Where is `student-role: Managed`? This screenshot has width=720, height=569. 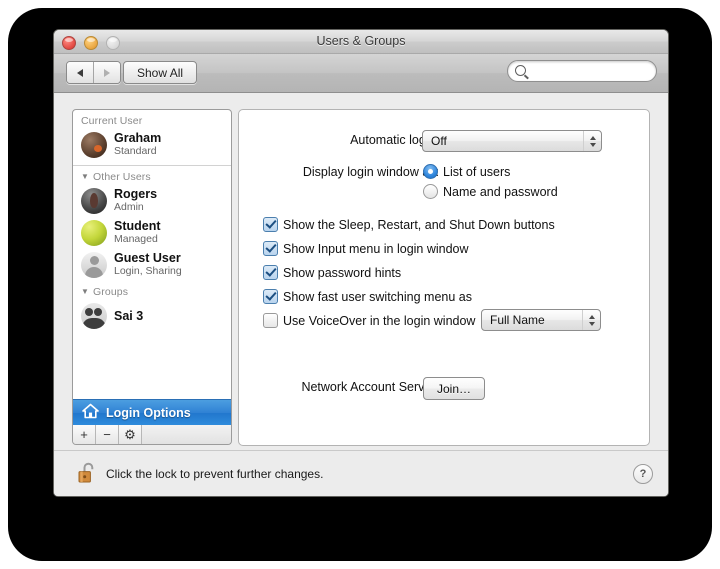
student-role: Managed is located at coordinates (136, 239).